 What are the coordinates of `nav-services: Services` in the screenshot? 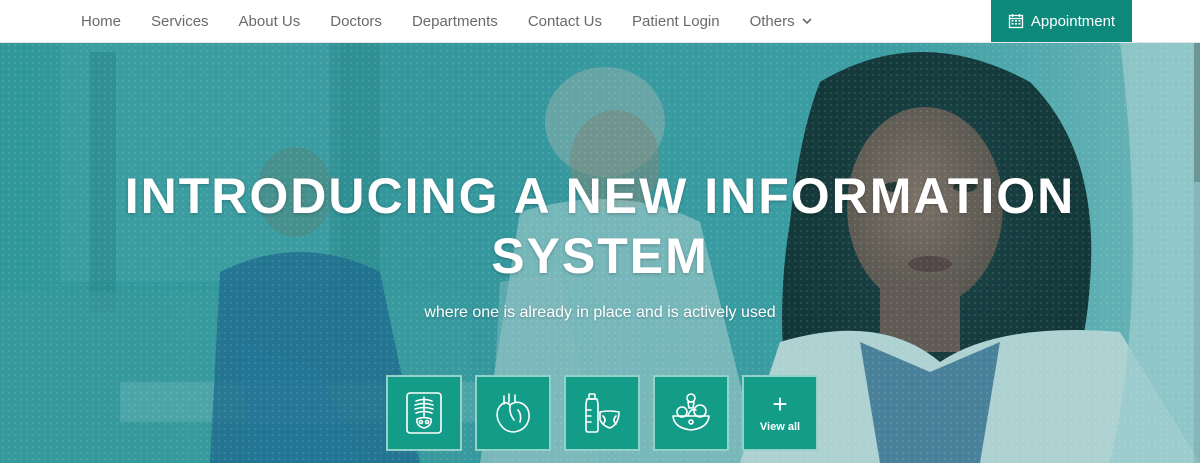 It's located at (180, 21).